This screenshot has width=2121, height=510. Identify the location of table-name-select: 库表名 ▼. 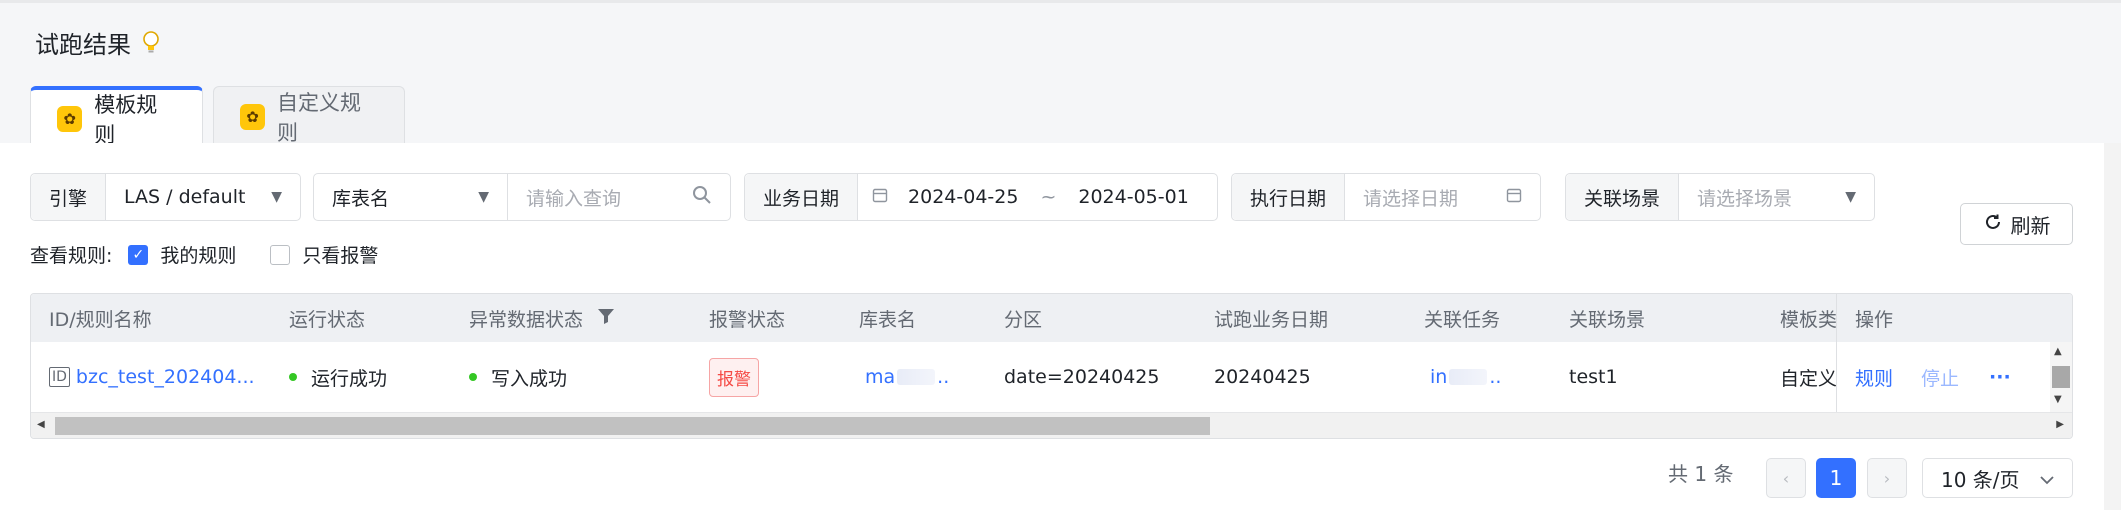
(411, 197).